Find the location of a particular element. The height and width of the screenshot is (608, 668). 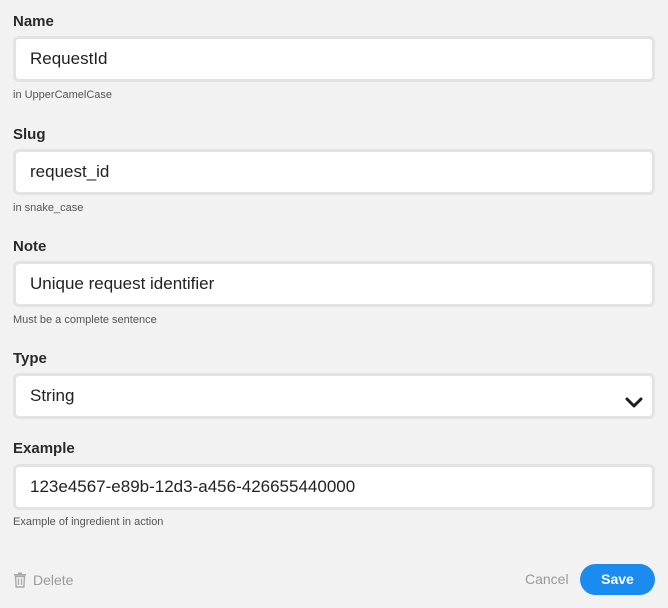

name-field-group: Name RequestId in UpperCamelCase is located at coordinates (334, 59).